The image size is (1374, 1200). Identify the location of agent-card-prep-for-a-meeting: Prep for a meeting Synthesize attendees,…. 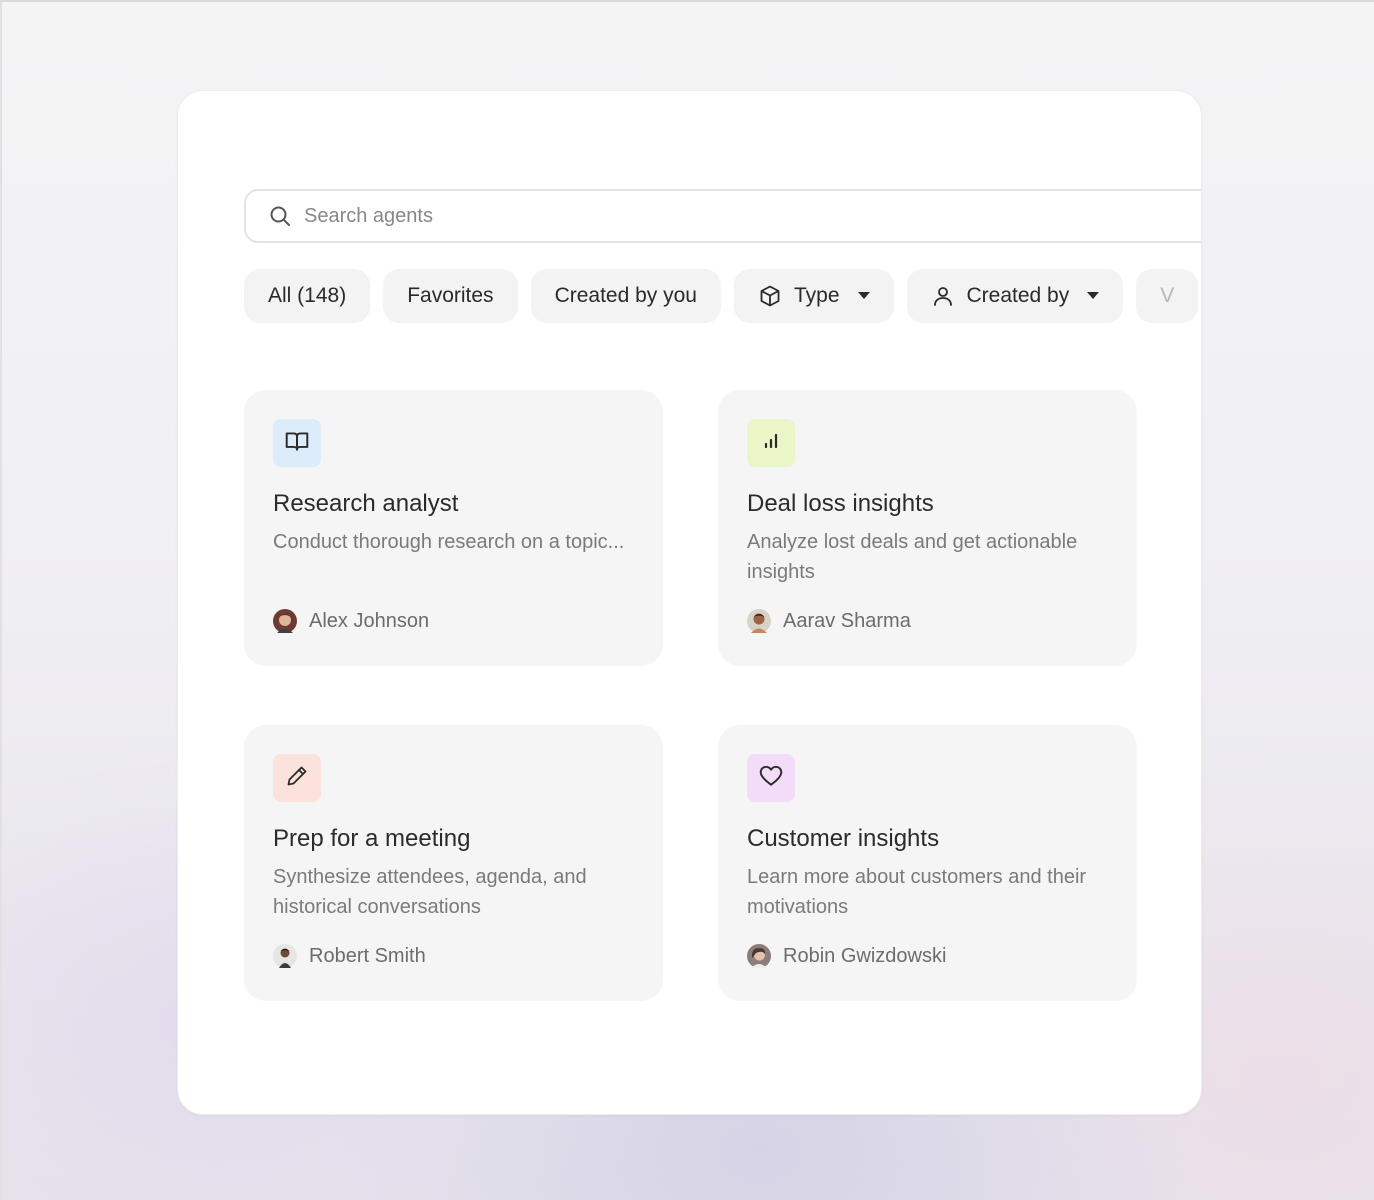
(453, 863).